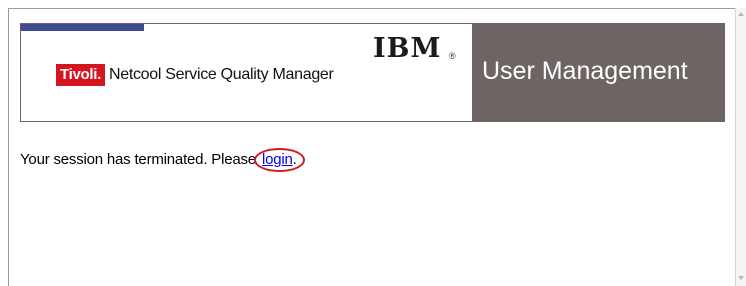 This screenshot has height=286, width=746. Describe the element at coordinates (741, 278) in the screenshot. I see `scroll-down-icon` at that location.